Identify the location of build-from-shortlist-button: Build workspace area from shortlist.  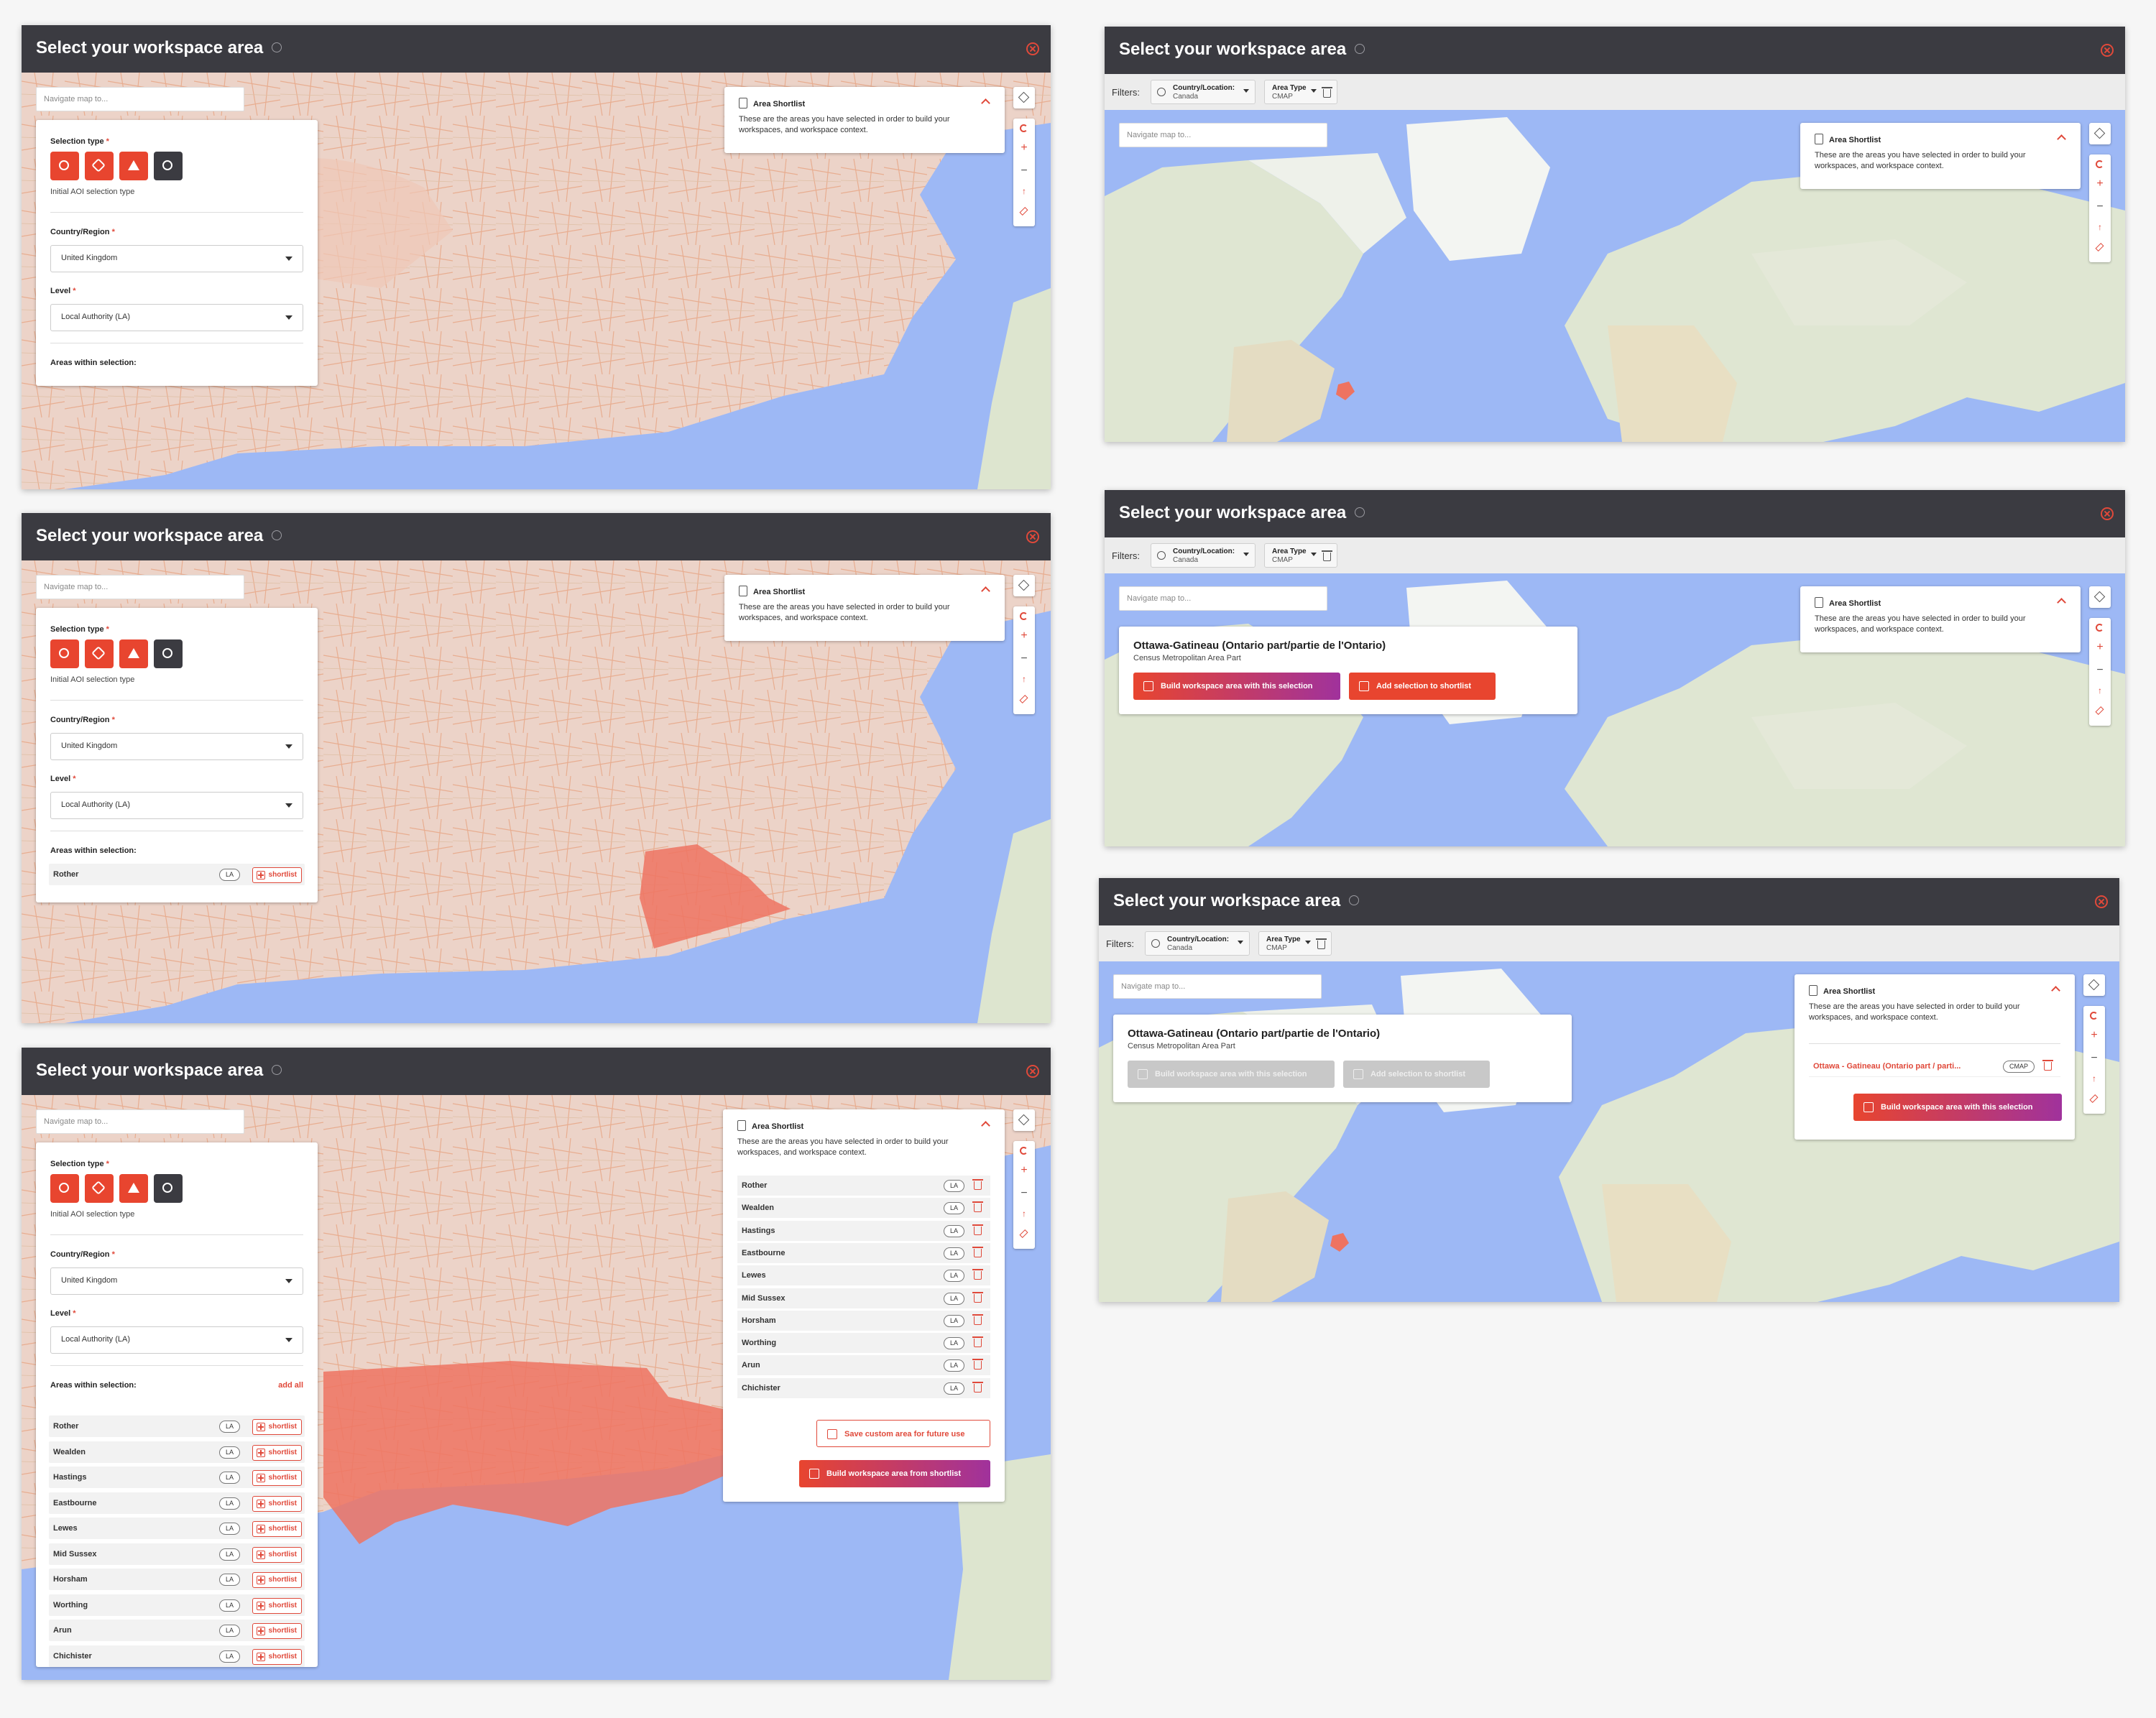
(894, 1473).